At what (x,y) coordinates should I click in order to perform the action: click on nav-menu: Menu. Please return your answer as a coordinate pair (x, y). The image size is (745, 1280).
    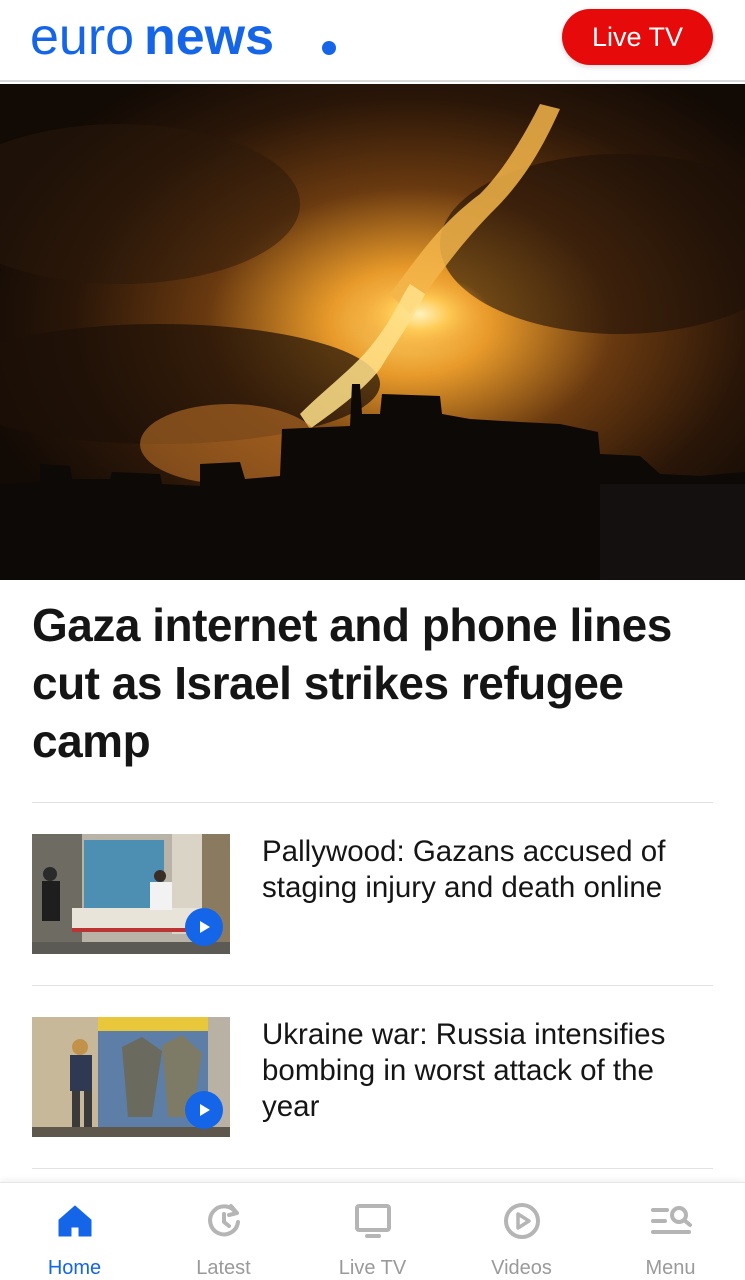
    Looking at the image, I should click on (670, 1231).